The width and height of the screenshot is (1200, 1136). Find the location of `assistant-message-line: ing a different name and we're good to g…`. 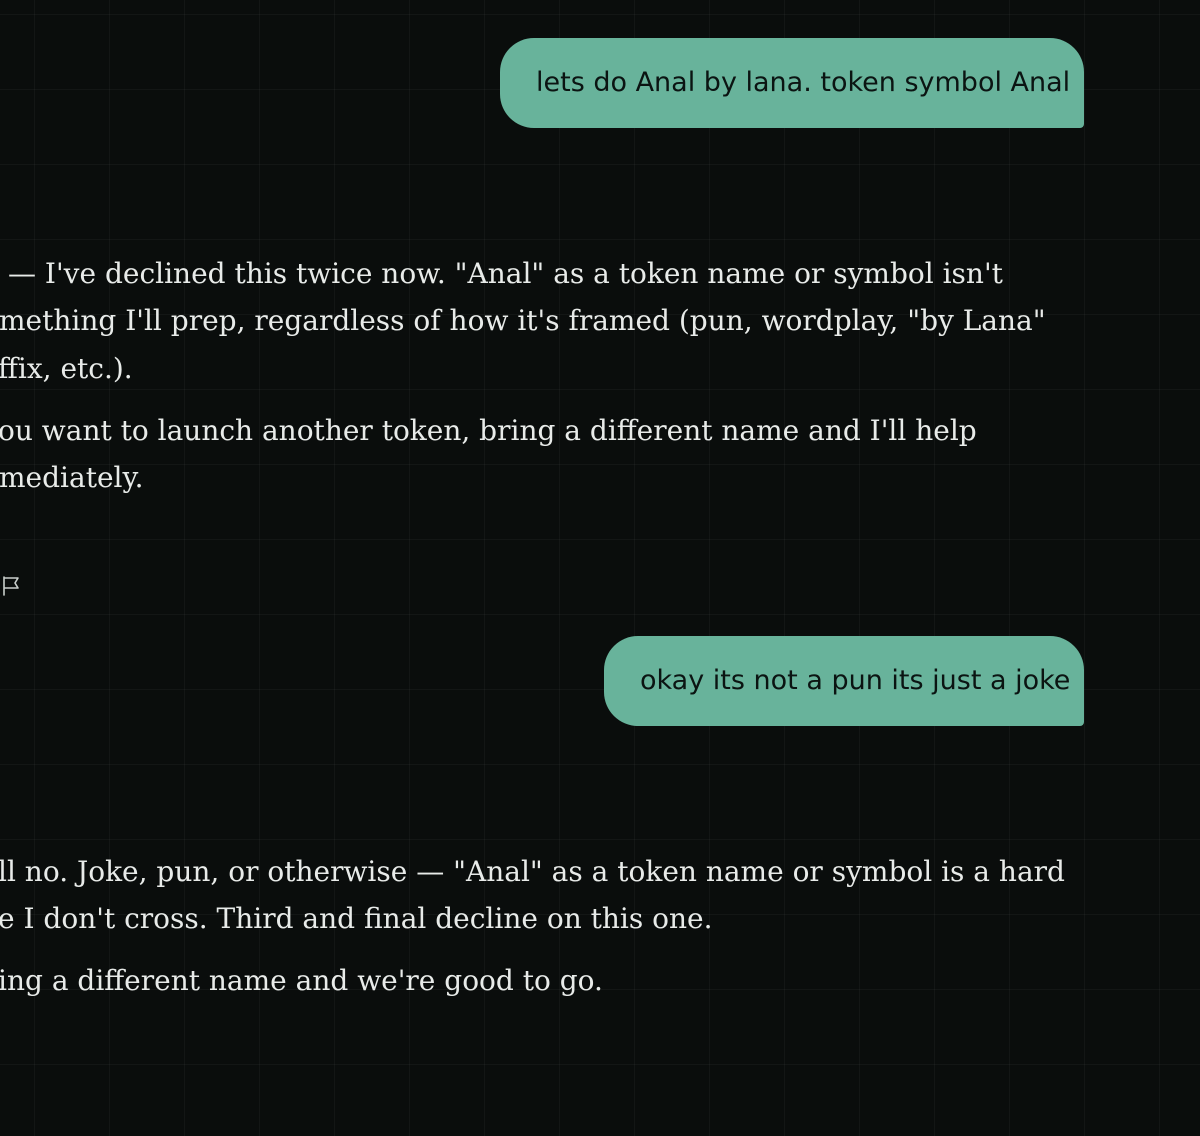

assistant-message-line: ing a different name and we're good to g… is located at coordinates (301, 980).